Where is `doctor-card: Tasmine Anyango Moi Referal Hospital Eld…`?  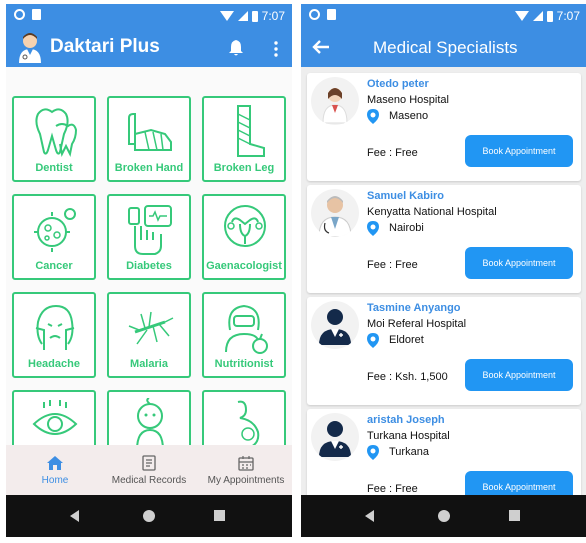 doctor-card: Tasmine Anyango Moi Referal Hospital Eld… is located at coordinates (444, 351).